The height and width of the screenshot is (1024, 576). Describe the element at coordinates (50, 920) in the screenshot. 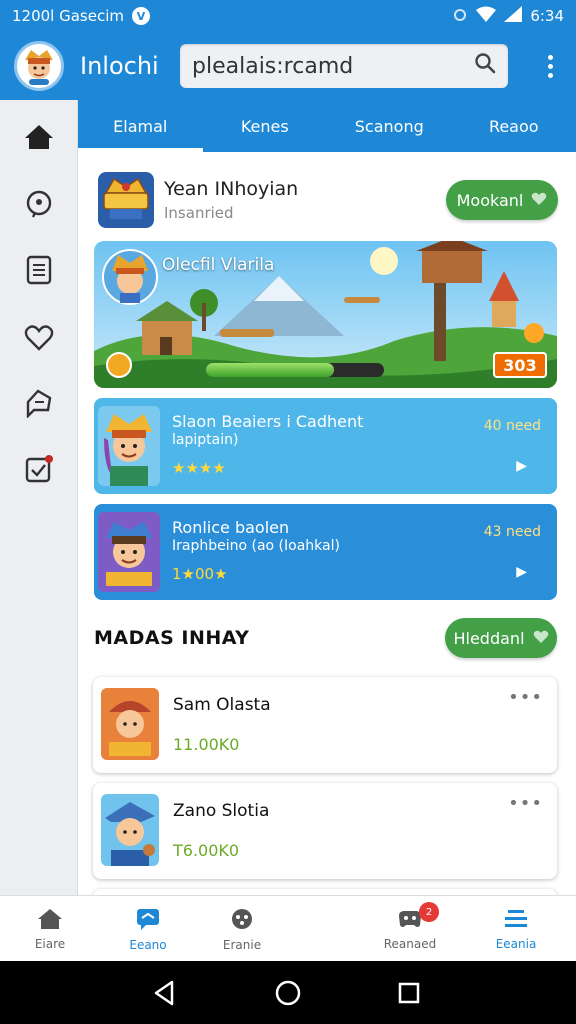

I see `home-icon` at that location.